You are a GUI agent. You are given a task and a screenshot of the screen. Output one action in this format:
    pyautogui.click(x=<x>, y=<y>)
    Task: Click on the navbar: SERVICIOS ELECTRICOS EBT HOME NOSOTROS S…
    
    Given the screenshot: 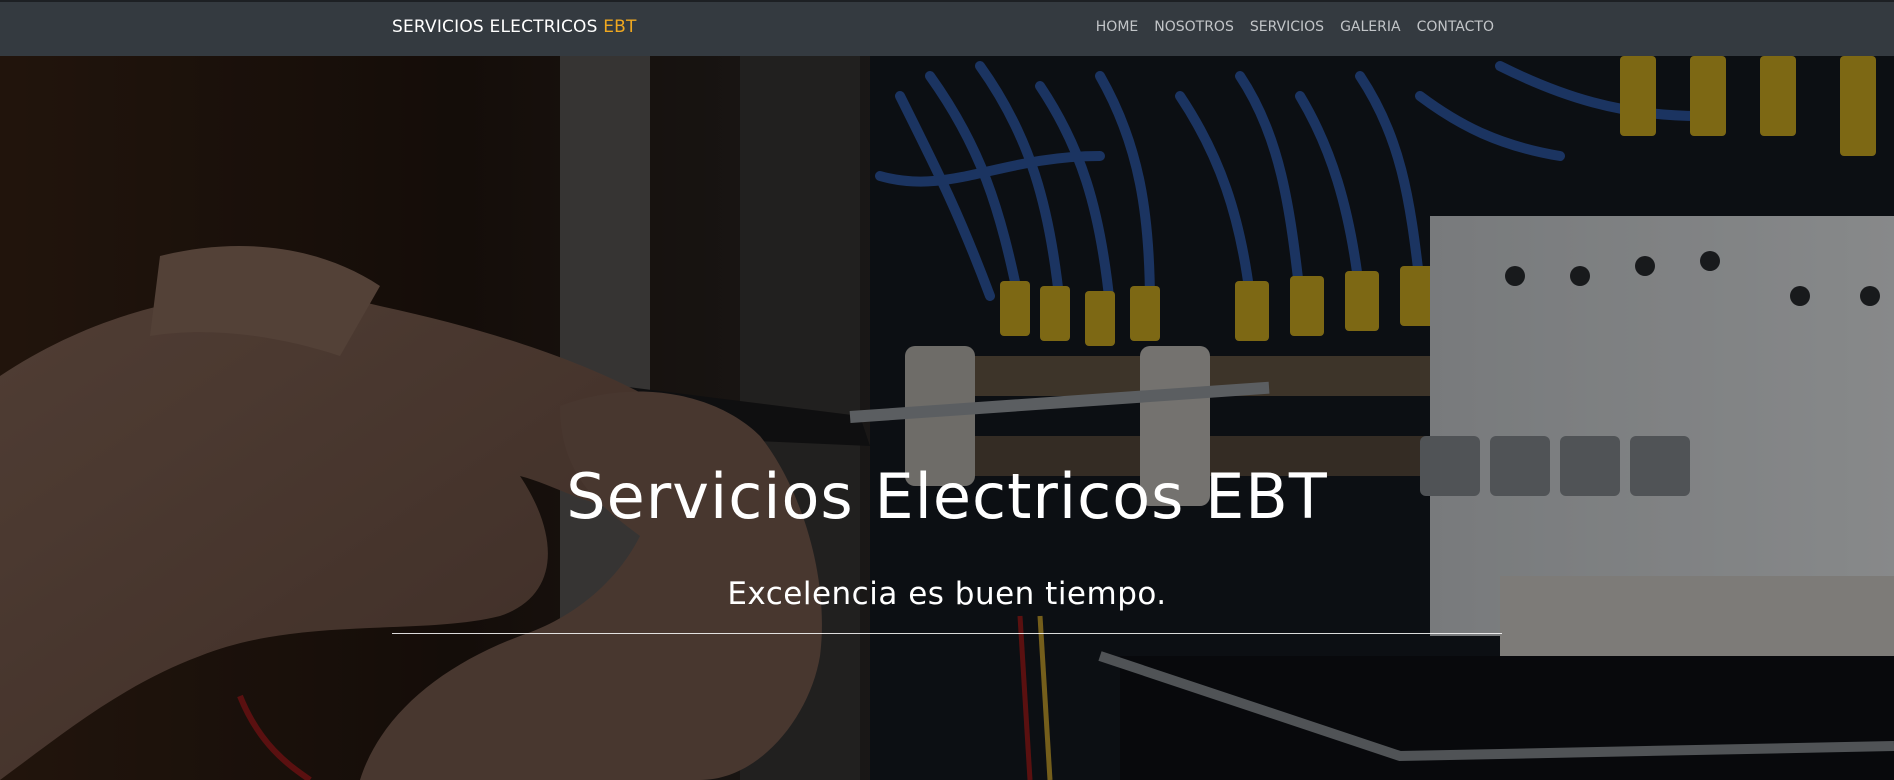 What is the action you would take?
    pyautogui.click(x=947, y=28)
    